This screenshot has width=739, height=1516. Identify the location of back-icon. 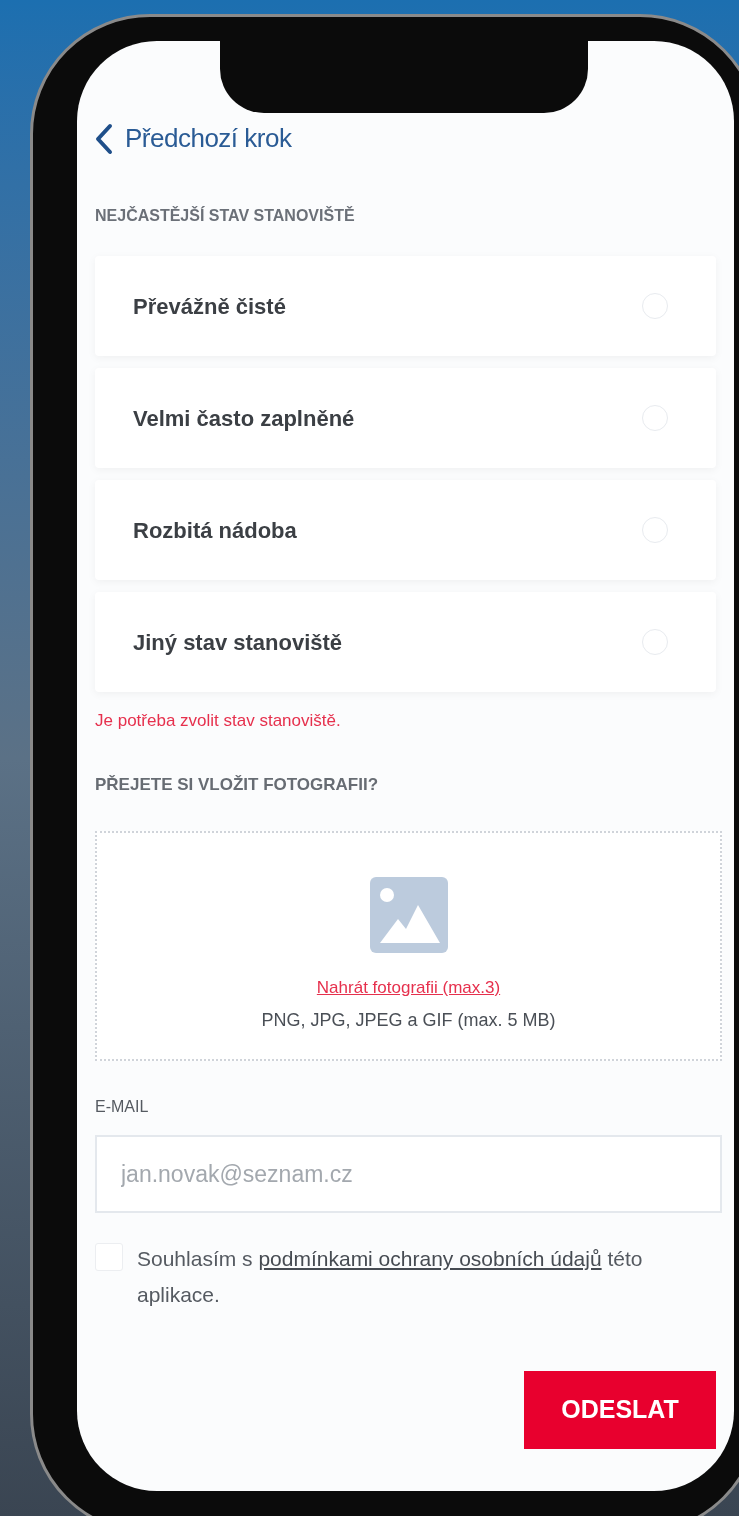
(104, 138).